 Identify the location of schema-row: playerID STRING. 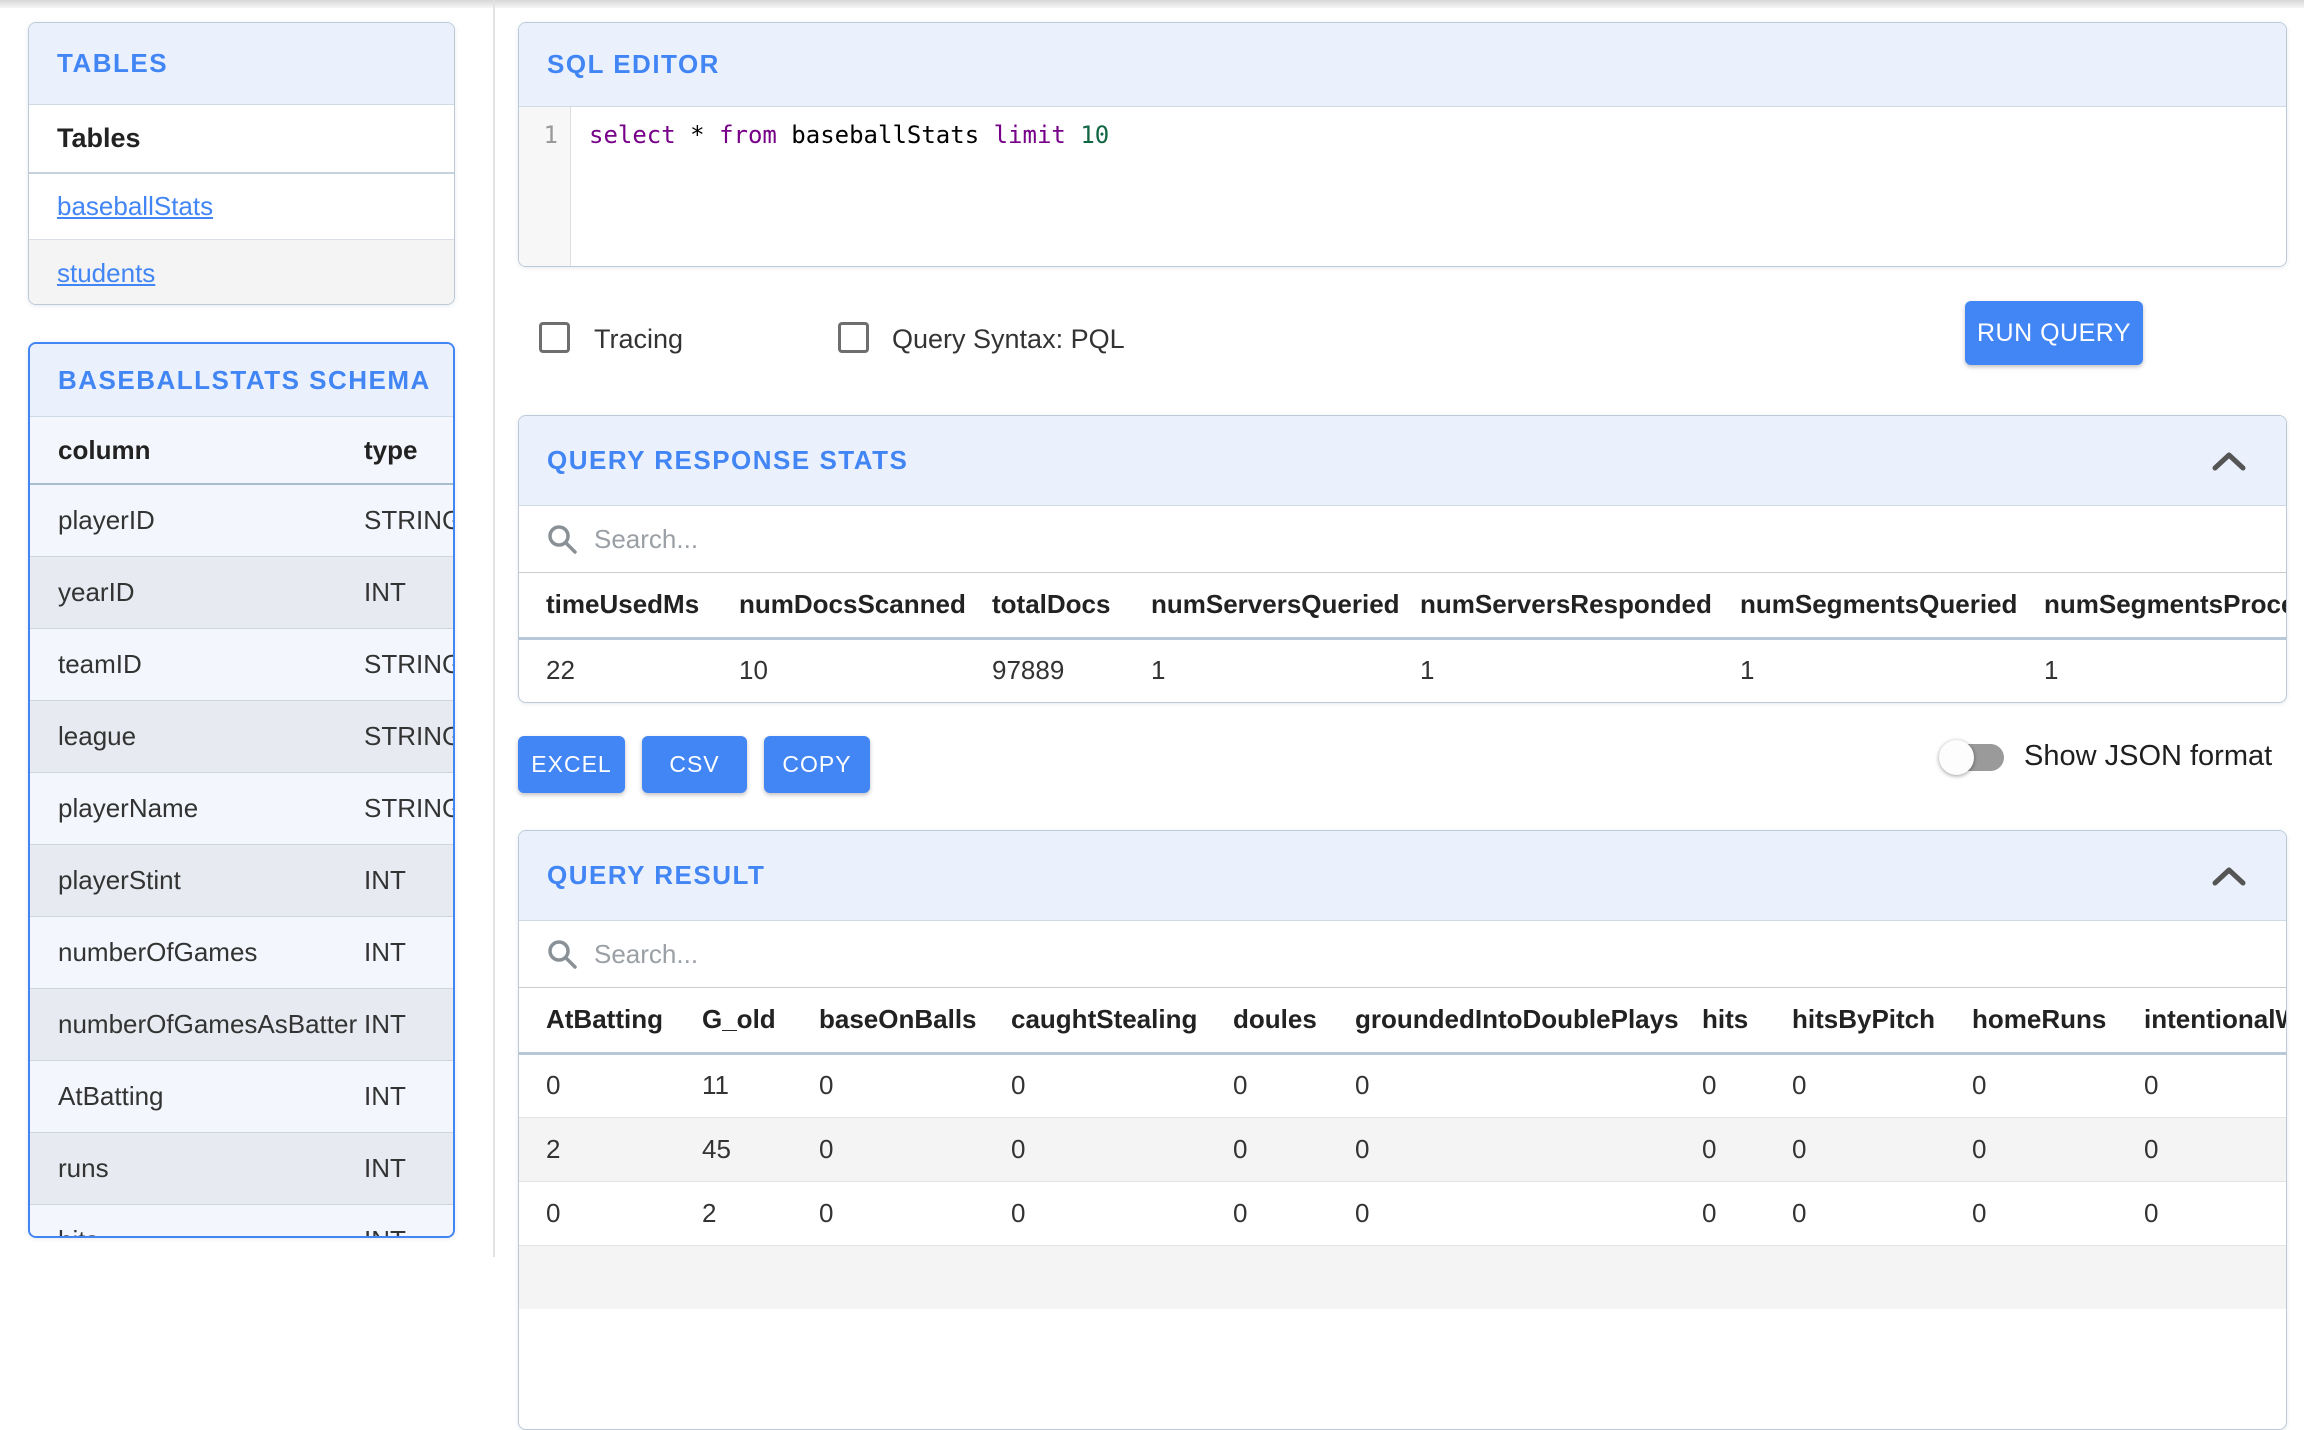
(241, 520).